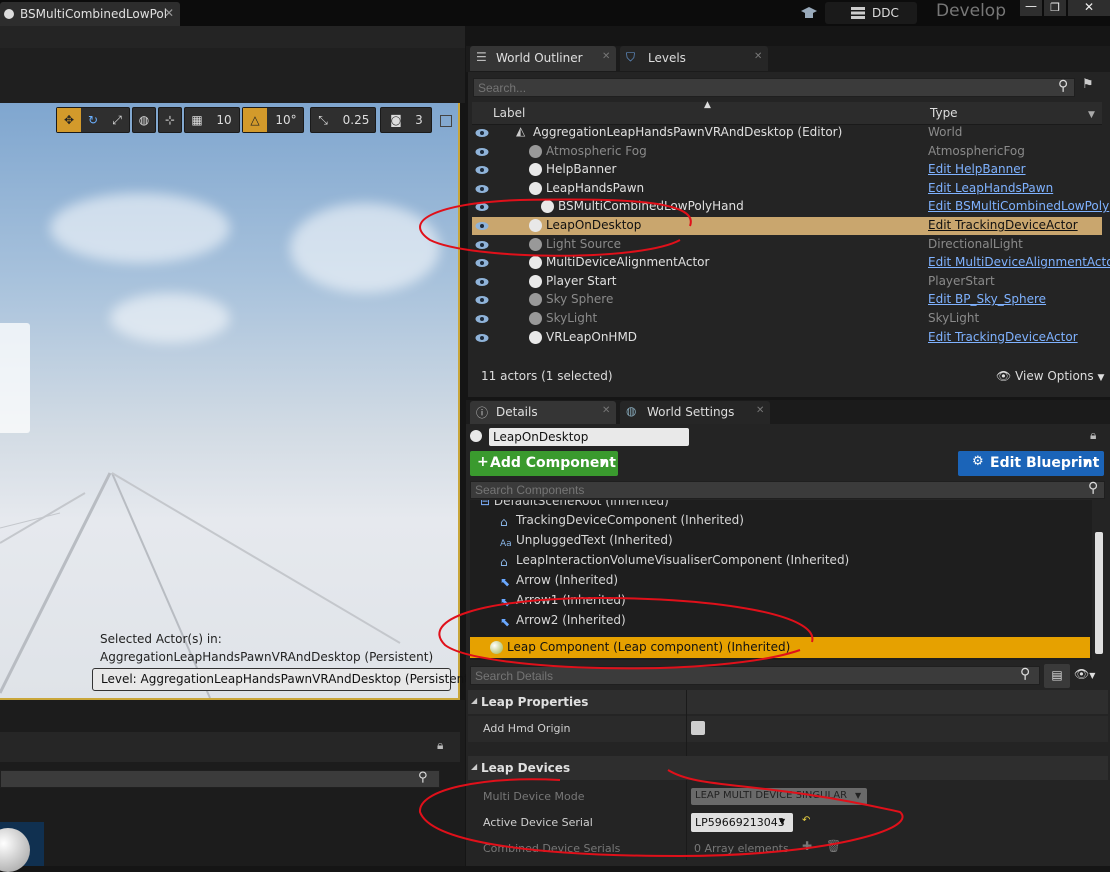 The image size is (1110, 872). I want to click on coordinate-system-button: ◍, so click(144, 120).